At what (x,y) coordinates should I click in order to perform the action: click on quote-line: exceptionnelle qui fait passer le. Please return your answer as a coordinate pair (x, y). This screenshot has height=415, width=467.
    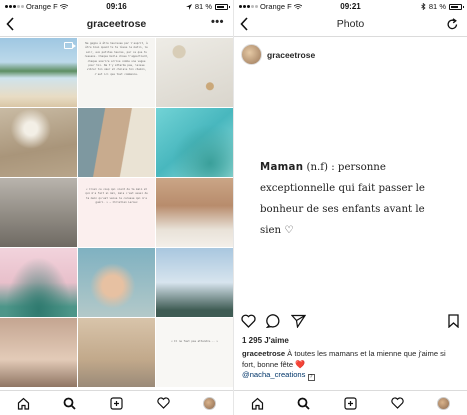
    Looking at the image, I should click on (342, 188).